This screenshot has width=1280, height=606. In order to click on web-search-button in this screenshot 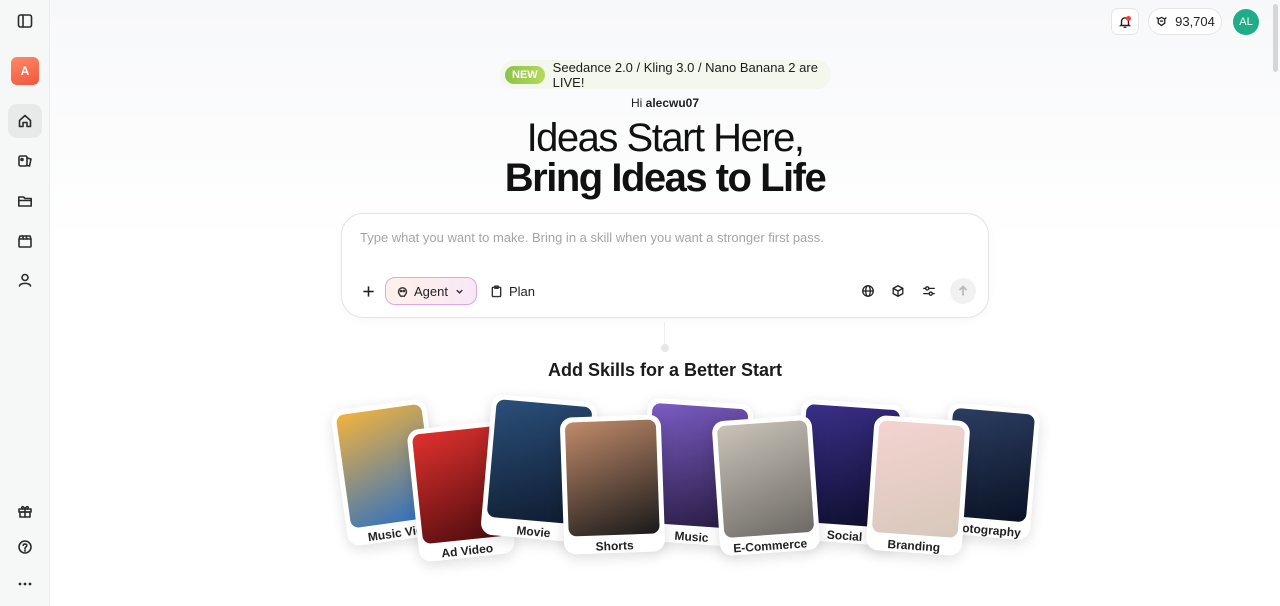, I will do `click(868, 291)`.